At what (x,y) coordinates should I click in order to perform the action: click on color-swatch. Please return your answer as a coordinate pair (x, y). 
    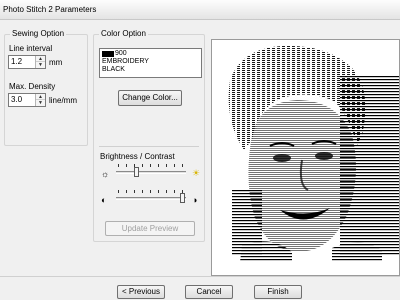
    Looking at the image, I should click on (108, 54).